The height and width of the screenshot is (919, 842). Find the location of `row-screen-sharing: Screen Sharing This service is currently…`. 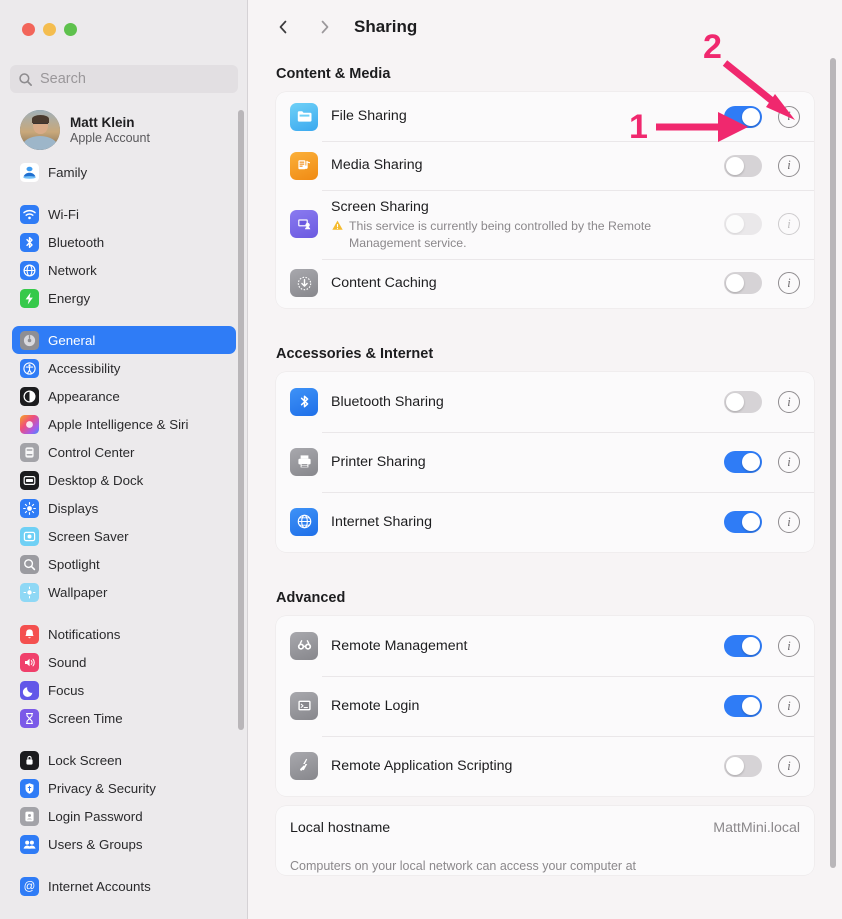

row-screen-sharing: Screen Sharing This service is currently… is located at coordinates (545, 224).